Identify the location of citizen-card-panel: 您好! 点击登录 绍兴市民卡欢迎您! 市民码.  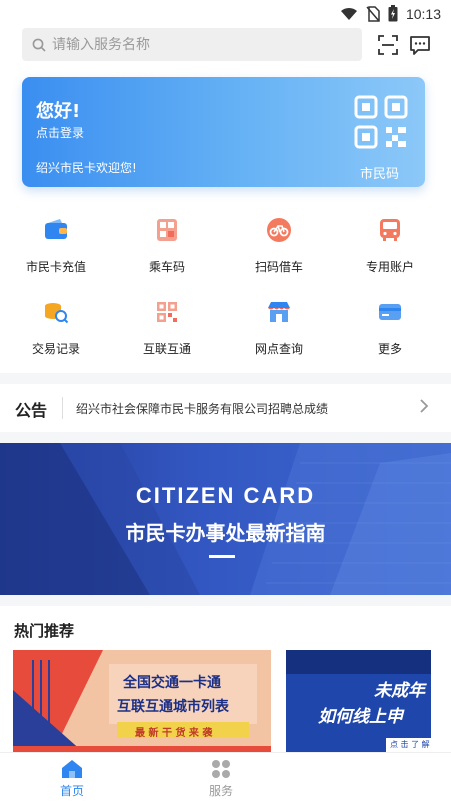
(223, 132).